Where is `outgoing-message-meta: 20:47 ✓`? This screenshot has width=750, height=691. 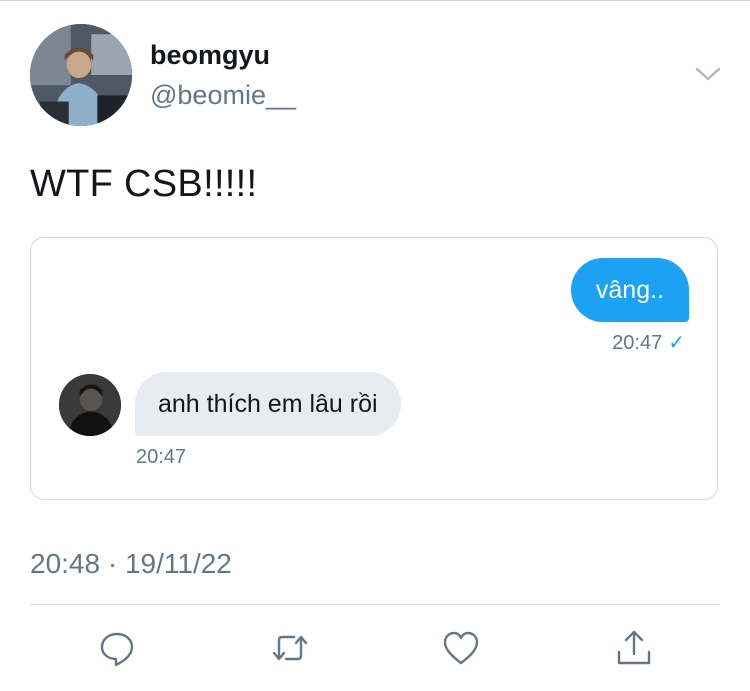 outgoing-message-meta: 20:47 ✓ is located at coordinates (648, 342).